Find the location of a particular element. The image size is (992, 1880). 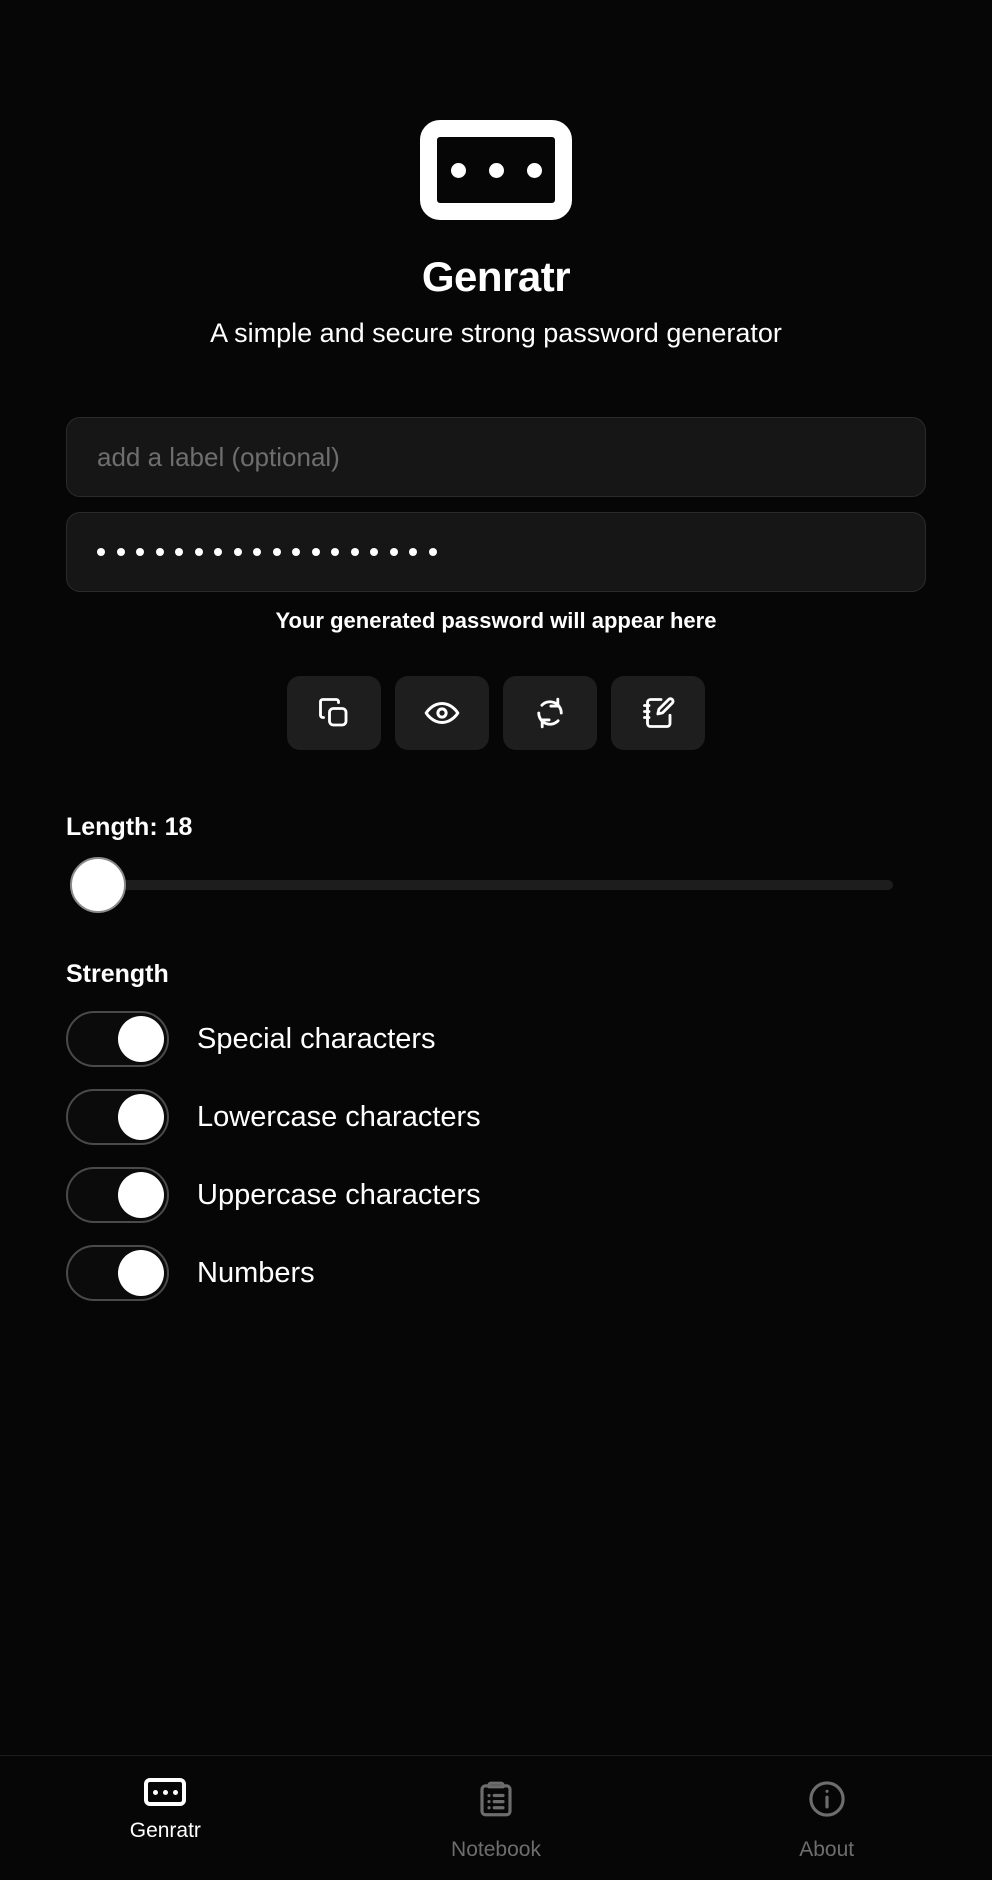

notebook-edit-icon is located at coordinates (658, 713).